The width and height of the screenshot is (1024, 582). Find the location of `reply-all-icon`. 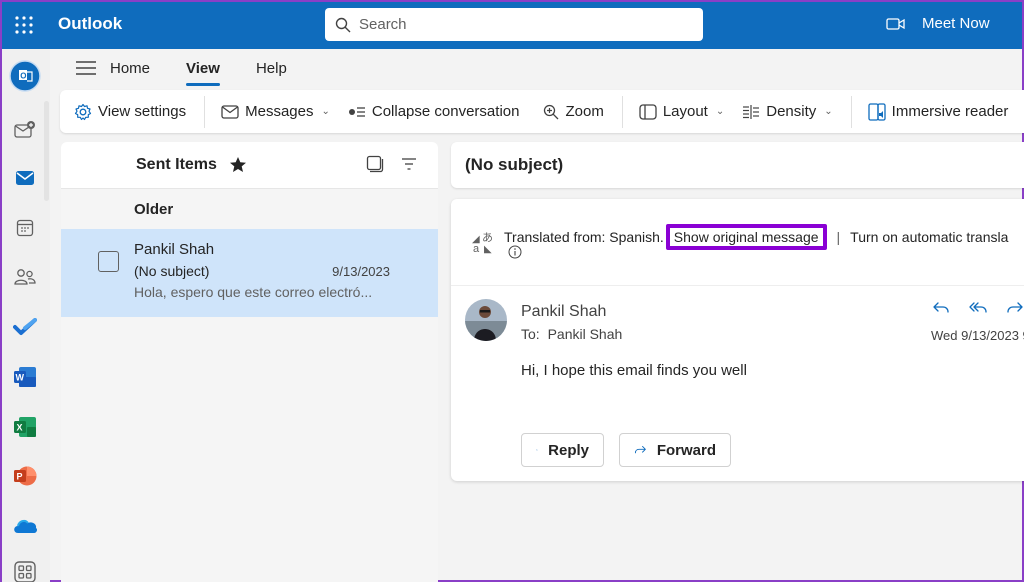

reply-all-icon is located at coordinates (978, 308).